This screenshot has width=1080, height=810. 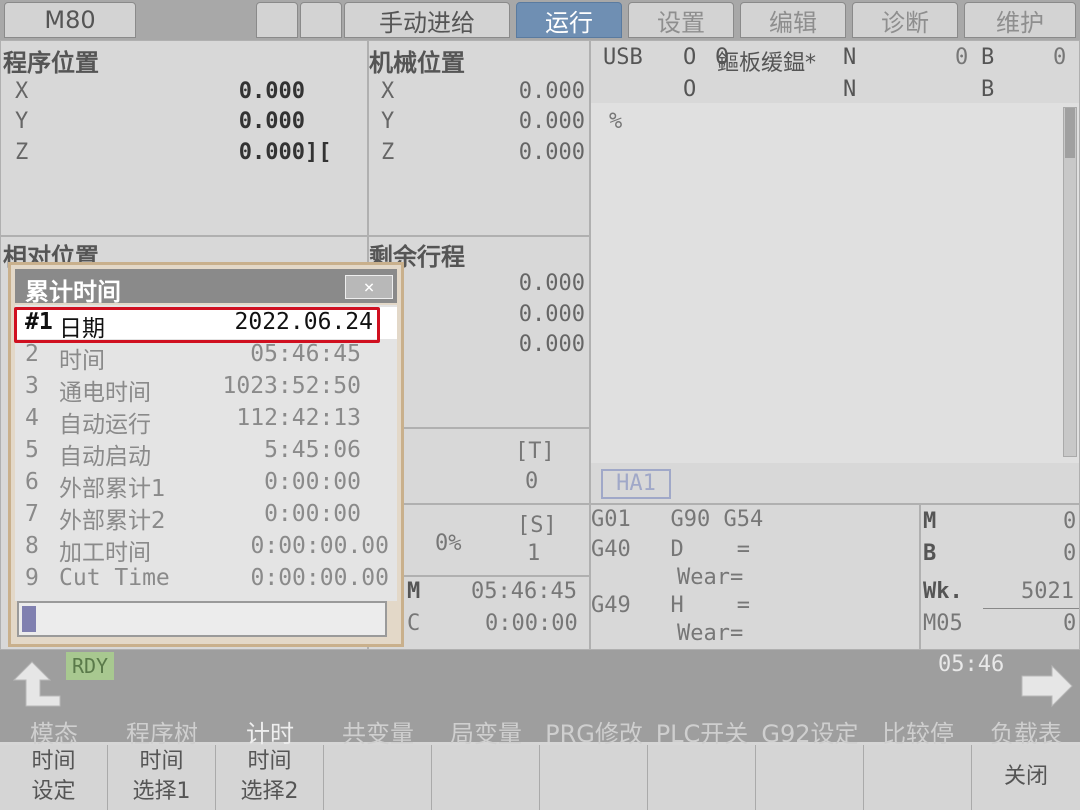 What do you see at coordinates (312, 482) in the screenshot?
I see `row-value: 0:00:00` at bounding box center [312, 482].